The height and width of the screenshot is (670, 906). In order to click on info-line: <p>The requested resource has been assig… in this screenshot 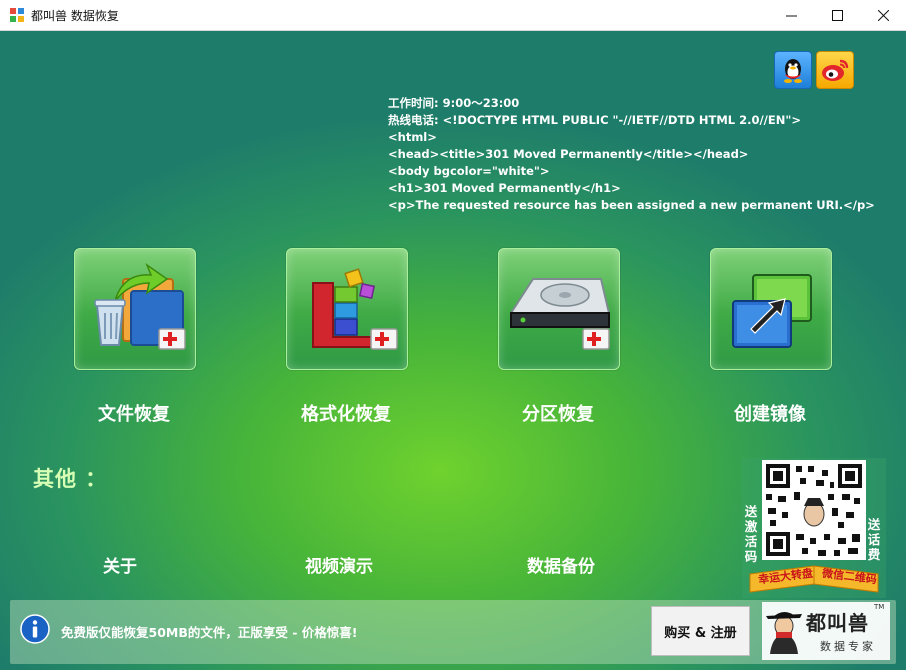, I will do `click(631, 205)`.